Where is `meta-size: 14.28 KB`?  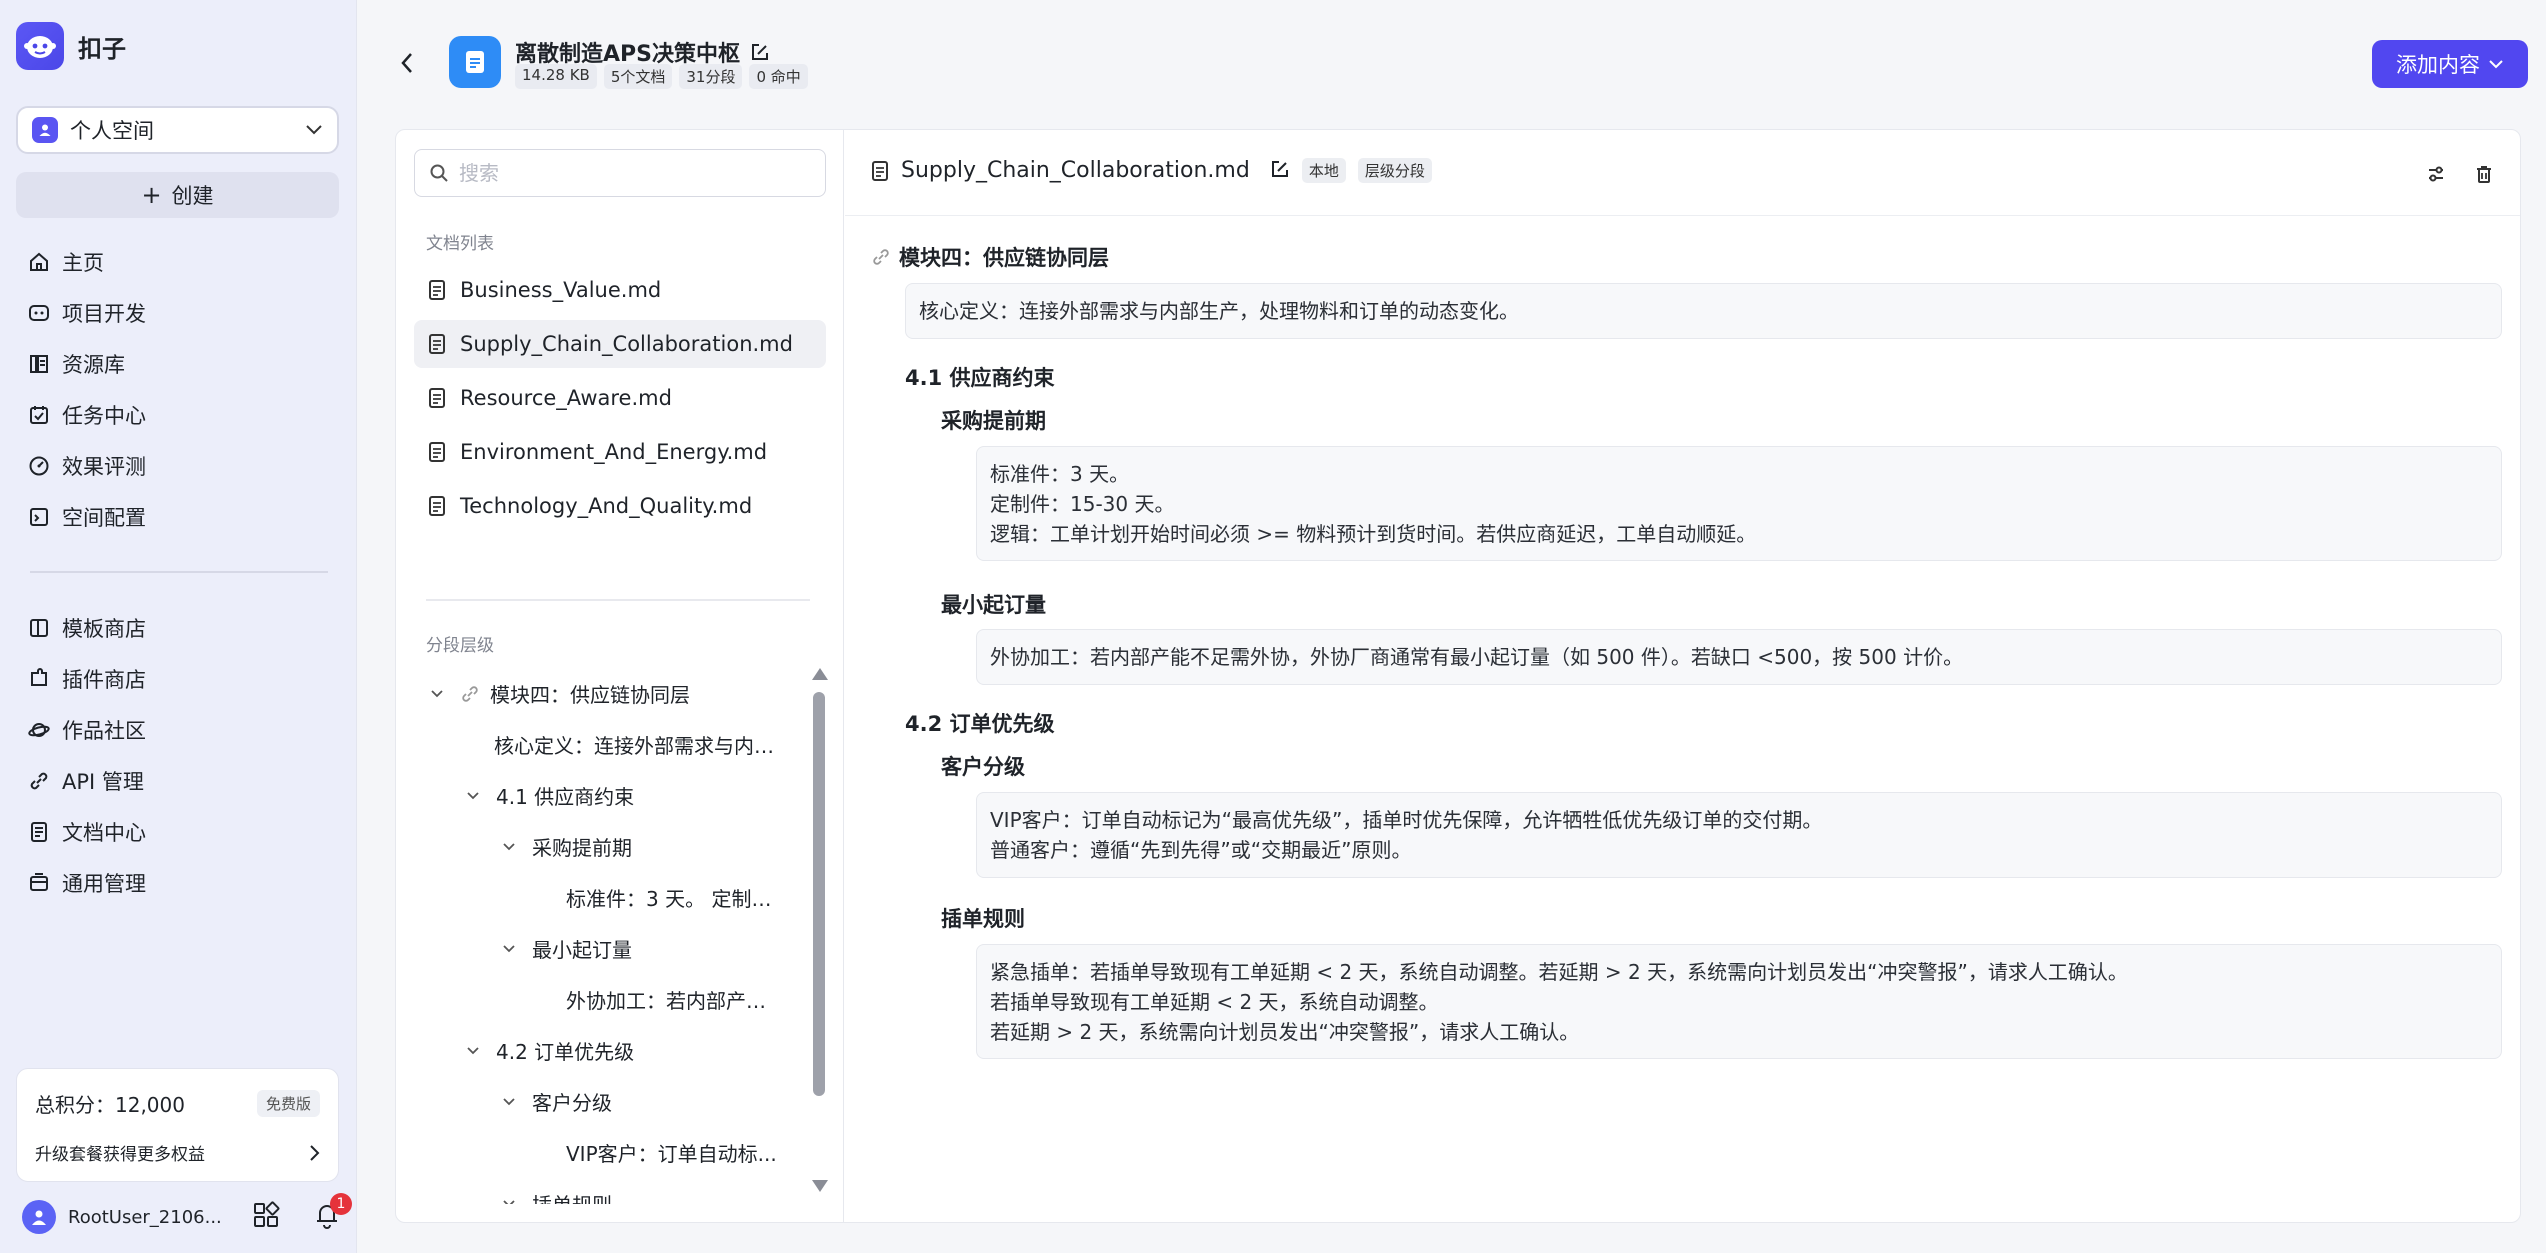 meta-size: 14.28 KB is located at coordinates (556, 76).